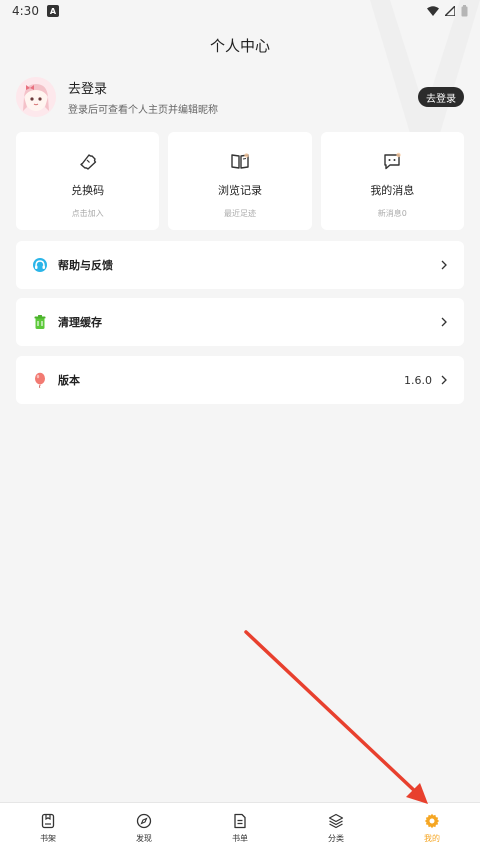 This screenshot has width=480, height=853. I want to click on signal-icon, so click(450, 11).